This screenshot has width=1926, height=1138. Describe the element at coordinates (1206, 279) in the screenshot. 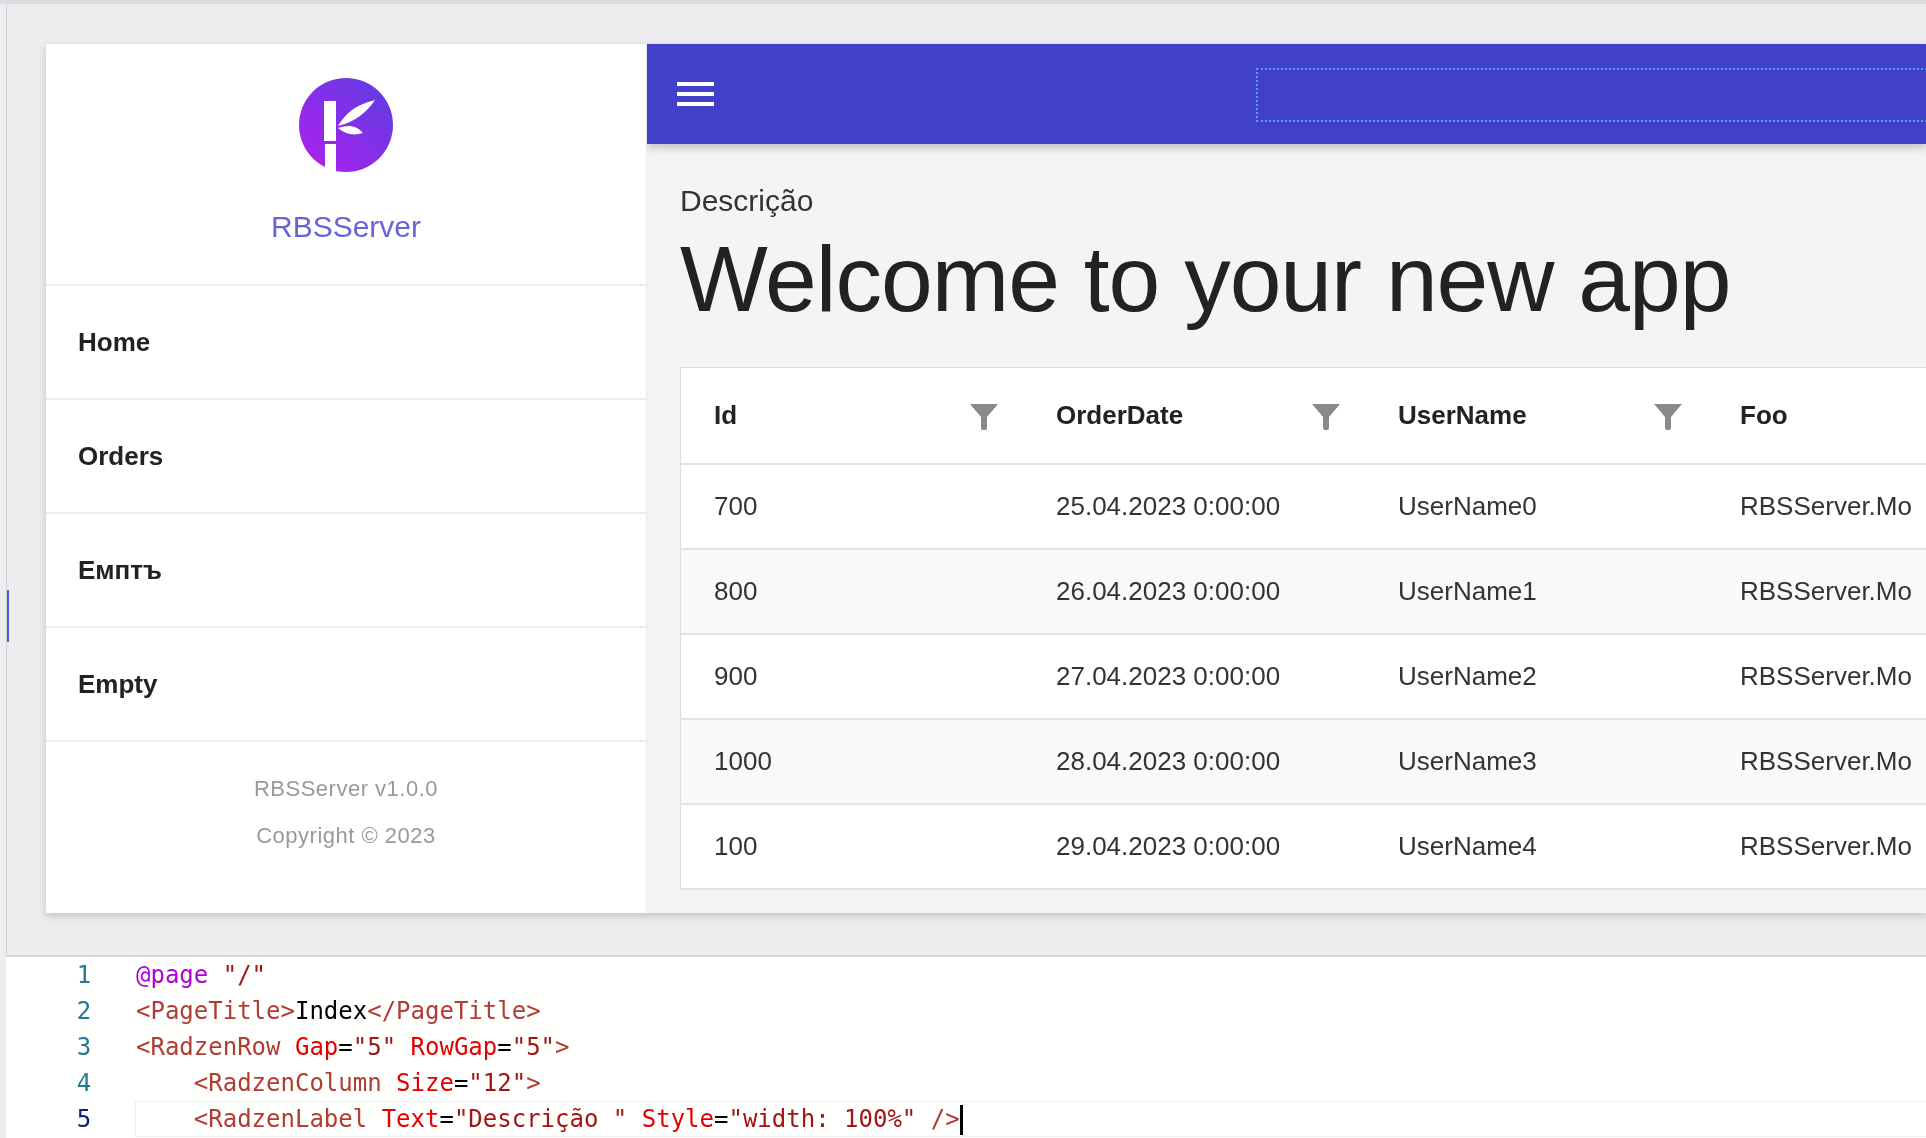

I see `page-heading: Welcome to your new app` at that location.